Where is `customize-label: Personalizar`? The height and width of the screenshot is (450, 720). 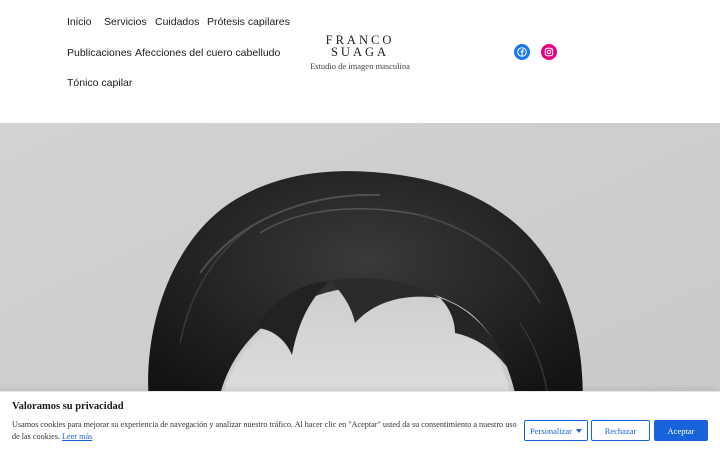
customize-label: Personalizar is located at coordinates (550, 430).